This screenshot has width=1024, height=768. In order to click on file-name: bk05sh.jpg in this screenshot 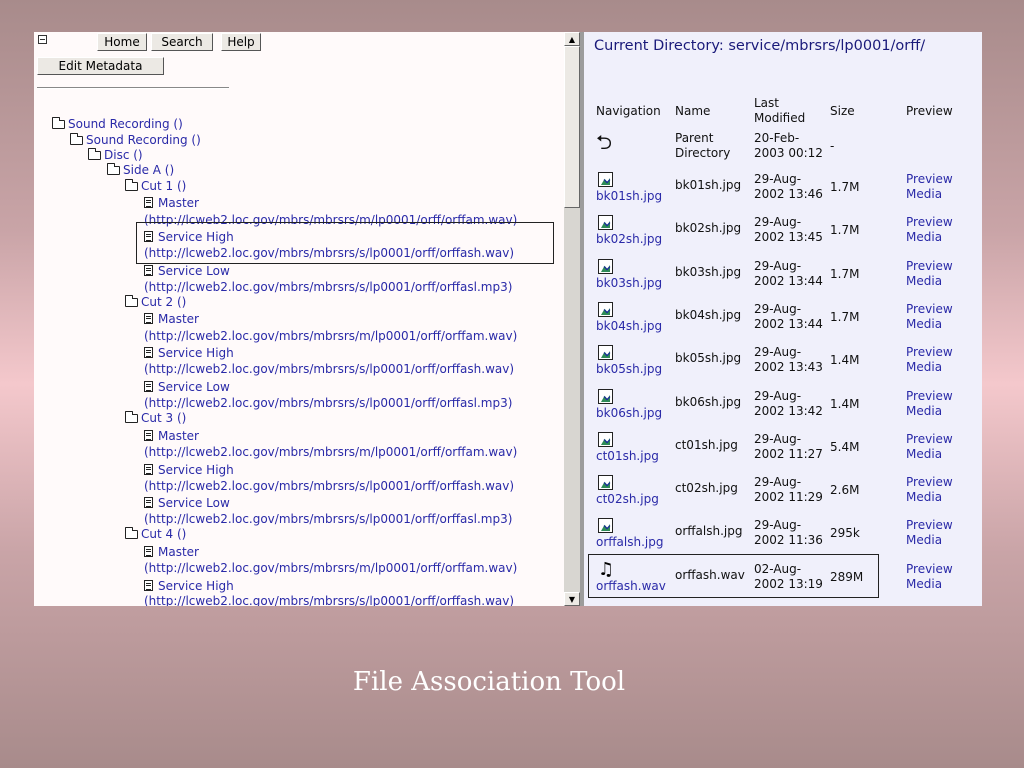, I will do `click(708, 358)`.